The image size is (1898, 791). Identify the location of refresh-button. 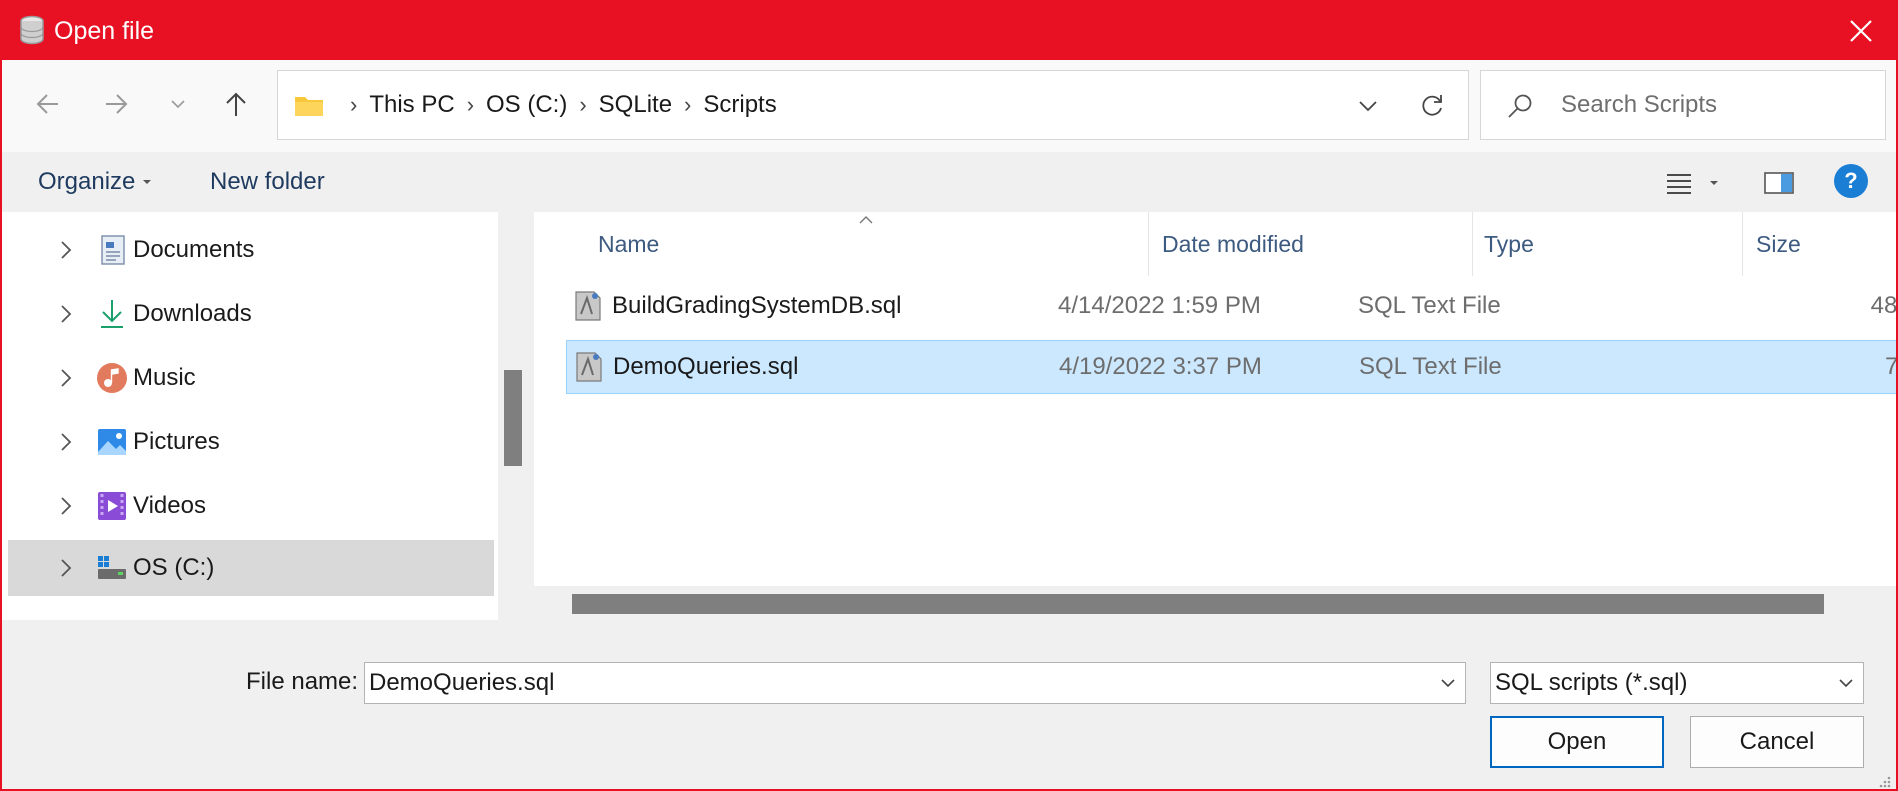
(1432, 106).